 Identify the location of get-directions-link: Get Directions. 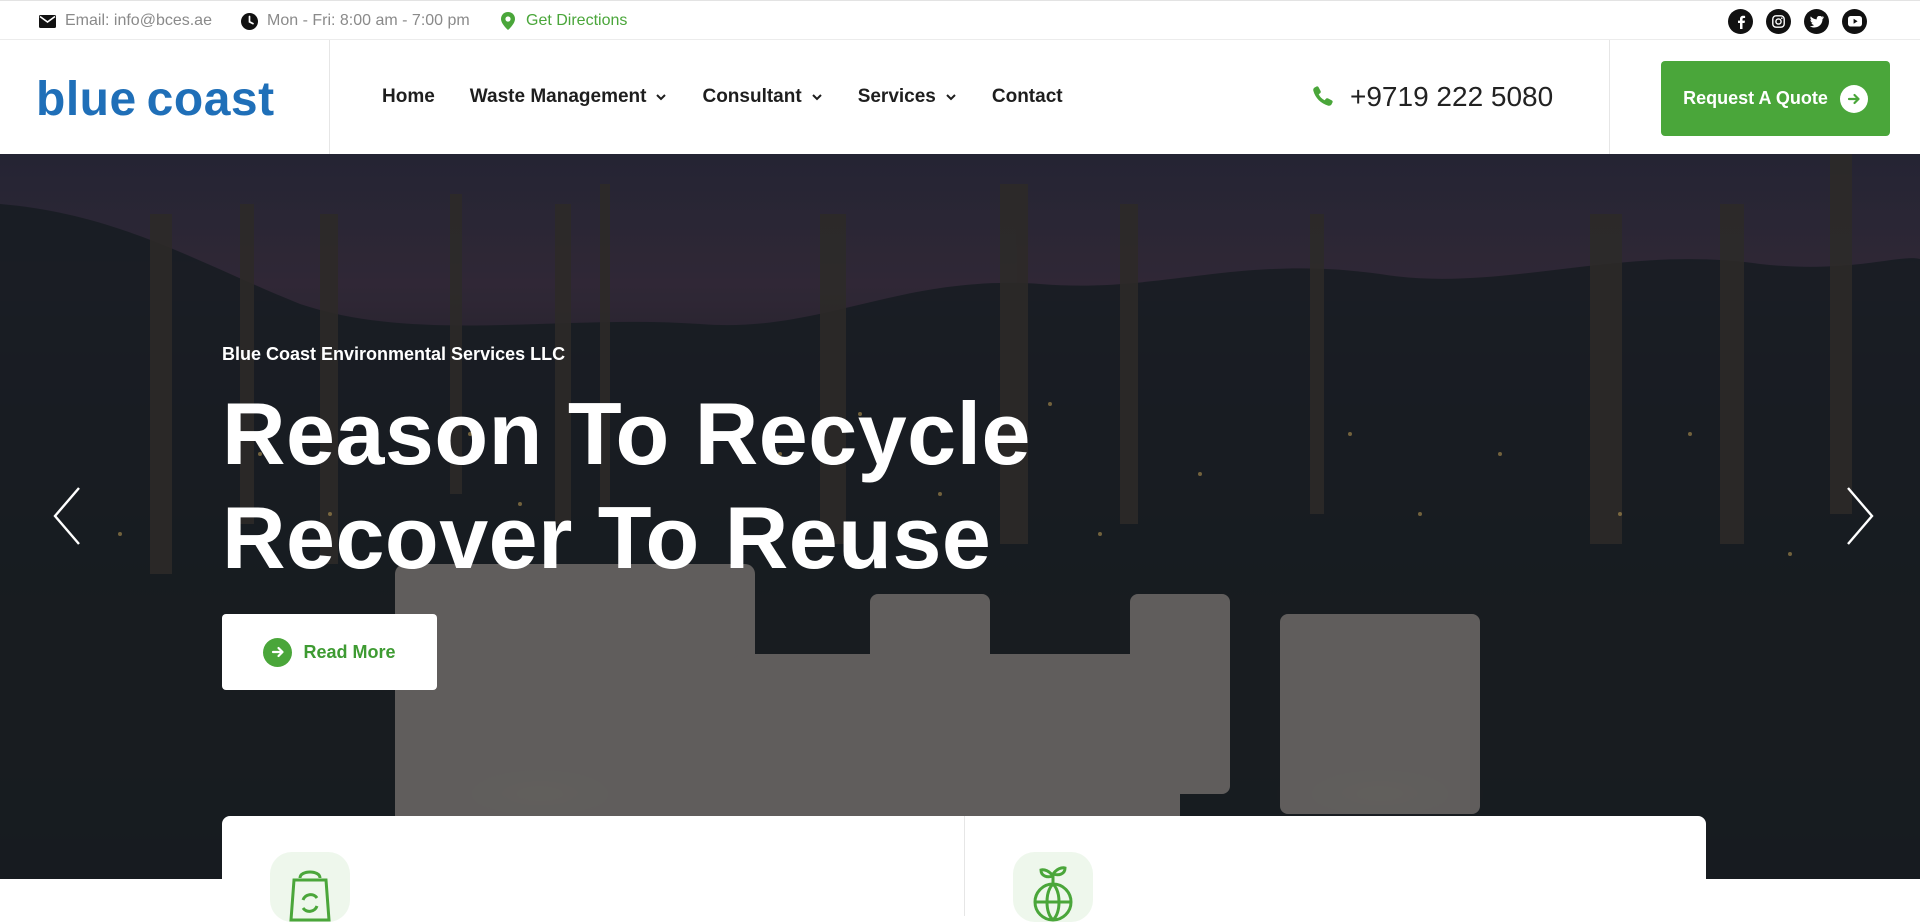
(563, 21).